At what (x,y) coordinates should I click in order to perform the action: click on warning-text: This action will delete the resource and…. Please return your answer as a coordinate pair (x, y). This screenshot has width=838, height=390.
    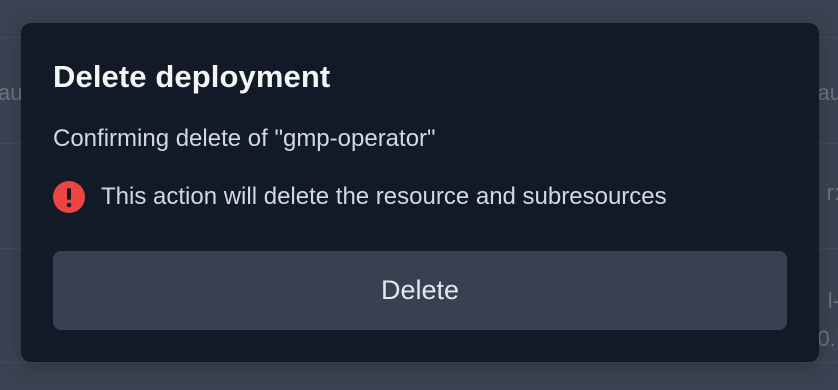
    Looking at the image, I should click on (384, 196).